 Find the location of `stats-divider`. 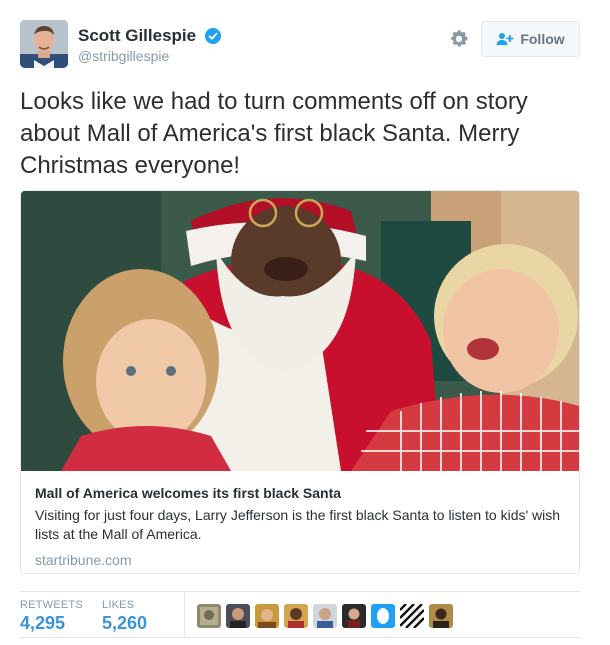

stats-divider is located at coordinates (184, 615).